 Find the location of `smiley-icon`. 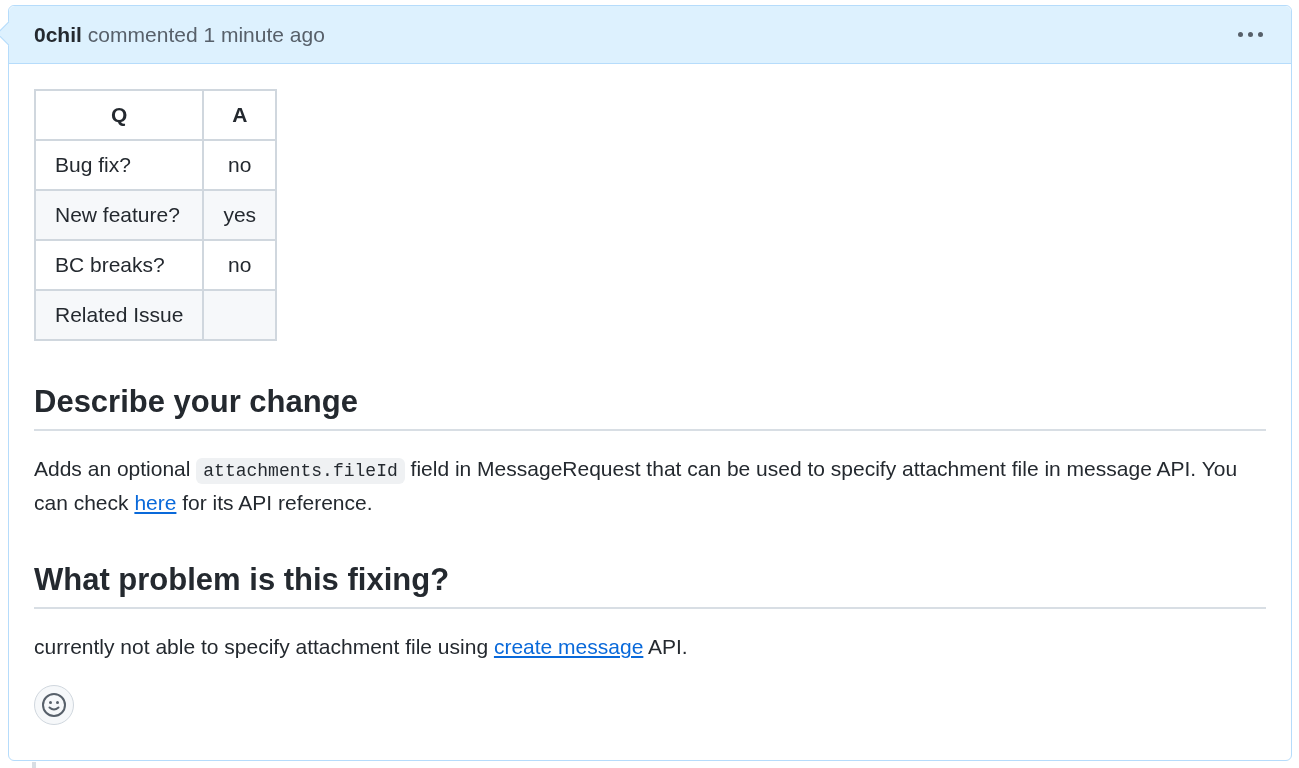

smiley-icon is located at coordinates (54, 705).